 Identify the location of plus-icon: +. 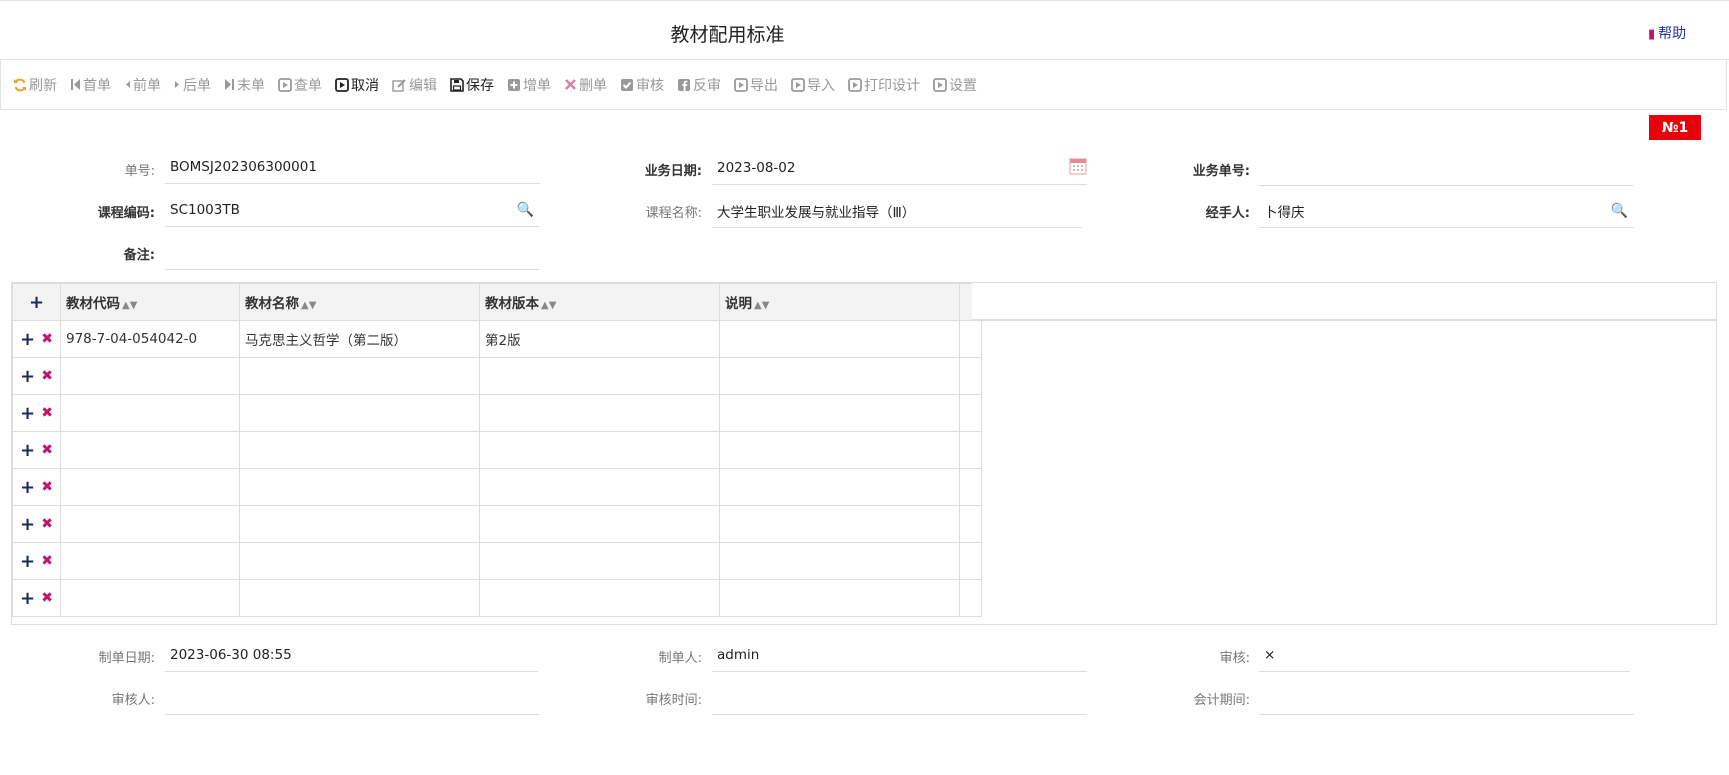
(36, 302).